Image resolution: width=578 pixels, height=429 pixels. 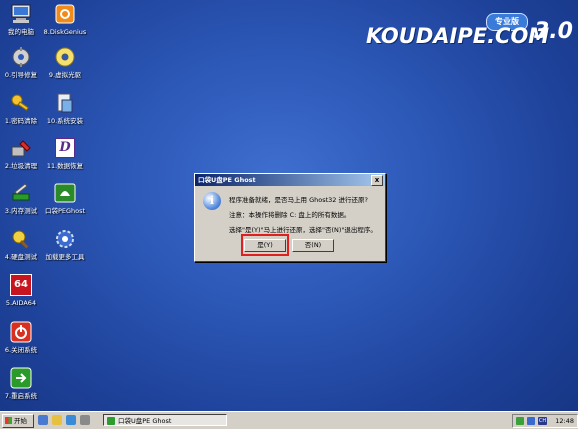 What do you see at coordinates (65, 75) in the screenshot?
I see `desktop-icon-label: 9.虚拟光驱` at bounding box center [65, 75].